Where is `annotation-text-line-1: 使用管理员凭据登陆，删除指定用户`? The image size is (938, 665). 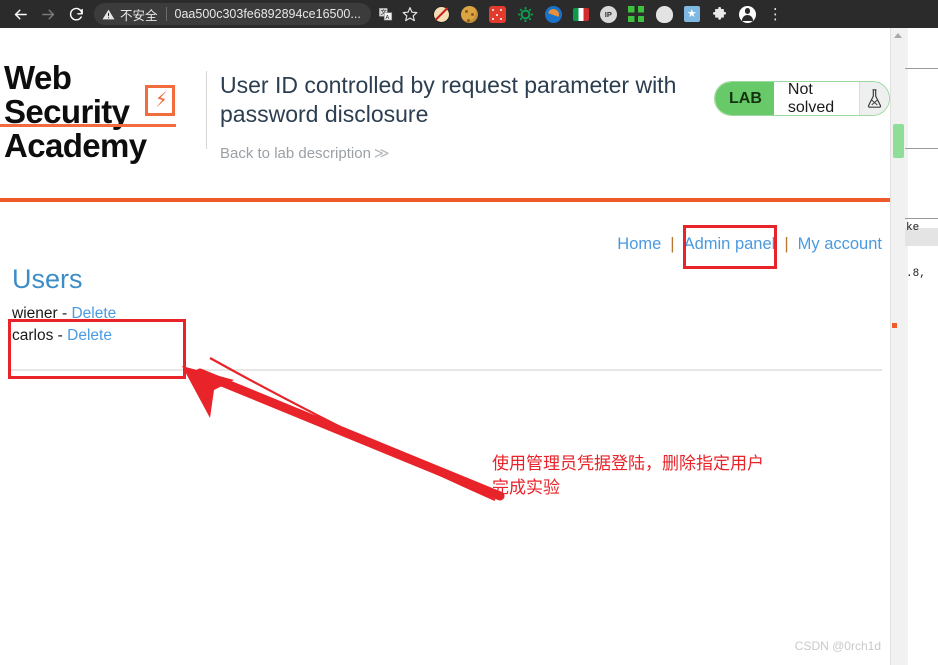
annotation-text-line-1: 使用管理员凭据登陆，删除指定用户 is located at coordinates (628, 464).